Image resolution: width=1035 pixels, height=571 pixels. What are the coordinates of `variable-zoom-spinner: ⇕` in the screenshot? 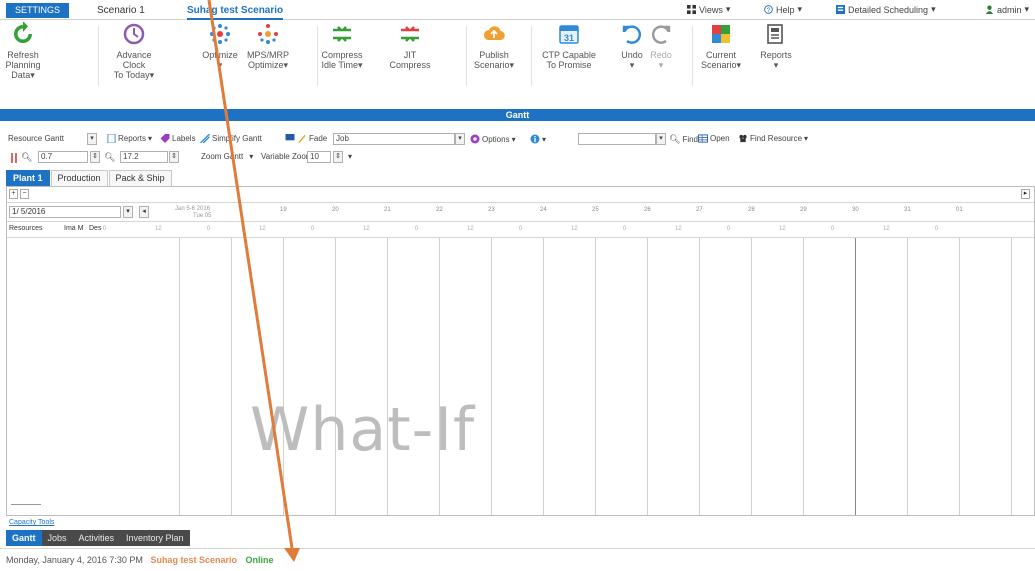 It's located at (338, 157).